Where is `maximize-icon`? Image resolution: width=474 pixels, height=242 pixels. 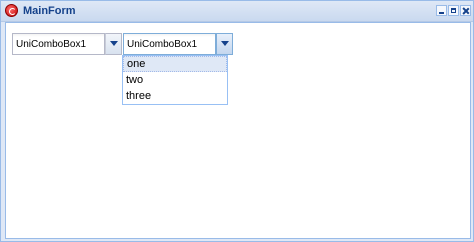 maximize-icon is located at coordinates (453, 10).